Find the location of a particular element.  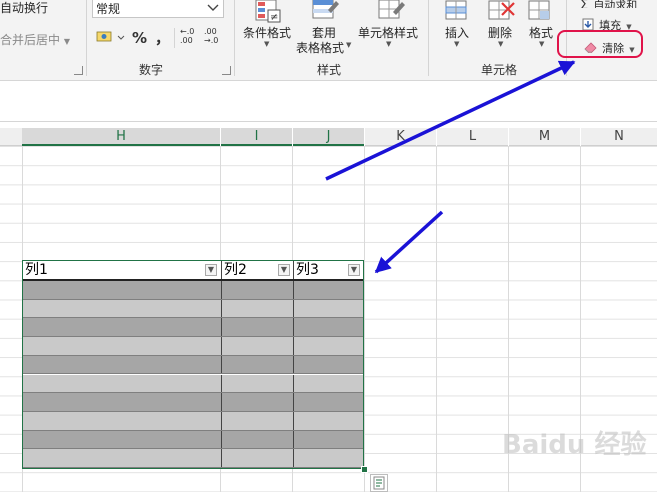

watermark: Baidu 经验 is located at coordinates (574, 445).